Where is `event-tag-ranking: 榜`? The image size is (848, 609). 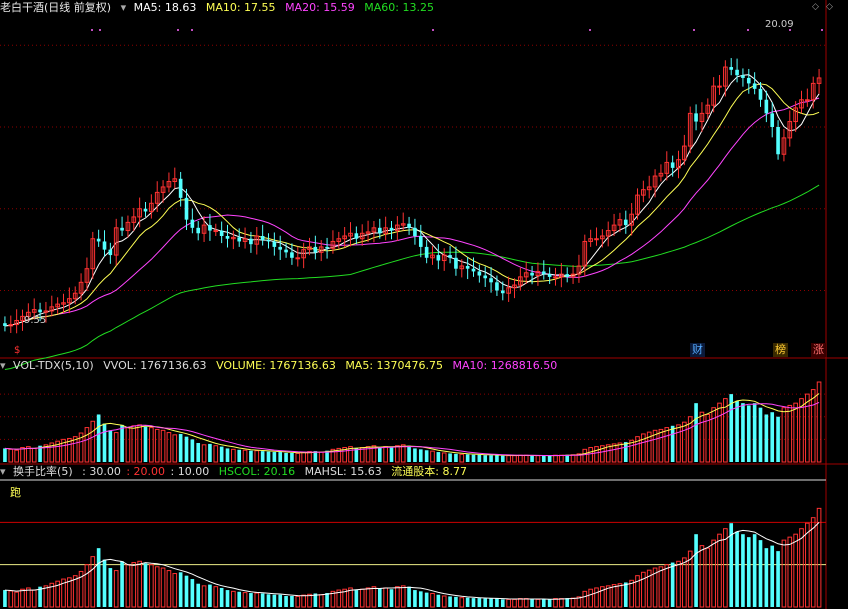 event-tag-ranking: 榜 is located at coordinates (780, 350).